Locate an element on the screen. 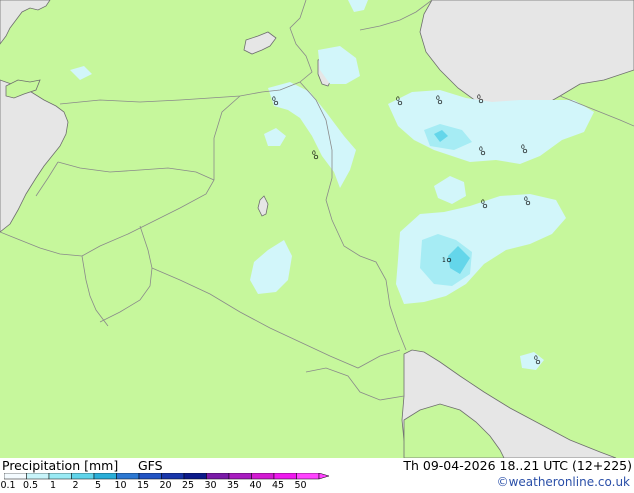 This screenshot has width=634, height=493. scale-label: 2 is located at coordinates (75, 485).